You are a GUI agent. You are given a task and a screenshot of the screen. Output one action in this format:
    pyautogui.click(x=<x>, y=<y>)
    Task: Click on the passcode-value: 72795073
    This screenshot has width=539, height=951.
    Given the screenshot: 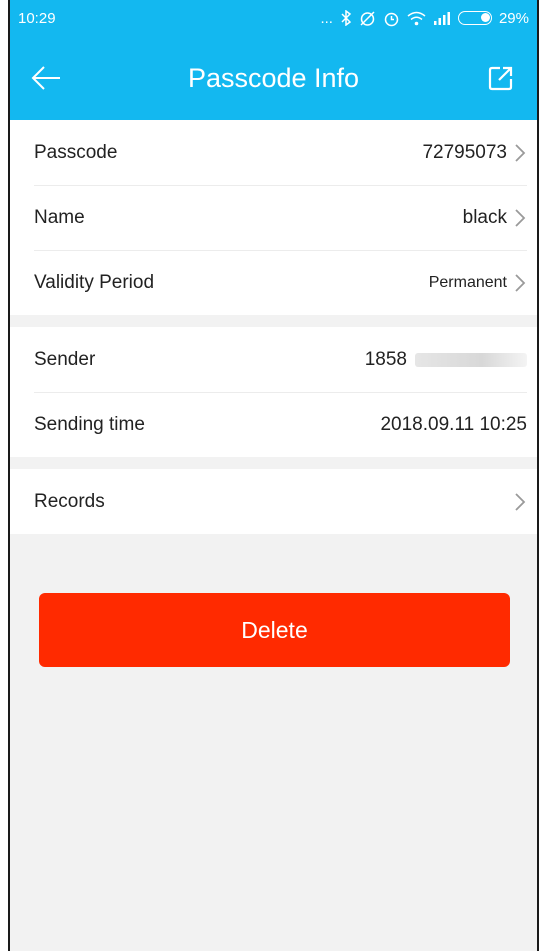 What is the action you would take?
    pyautogui.click(x=464, y=152)
    